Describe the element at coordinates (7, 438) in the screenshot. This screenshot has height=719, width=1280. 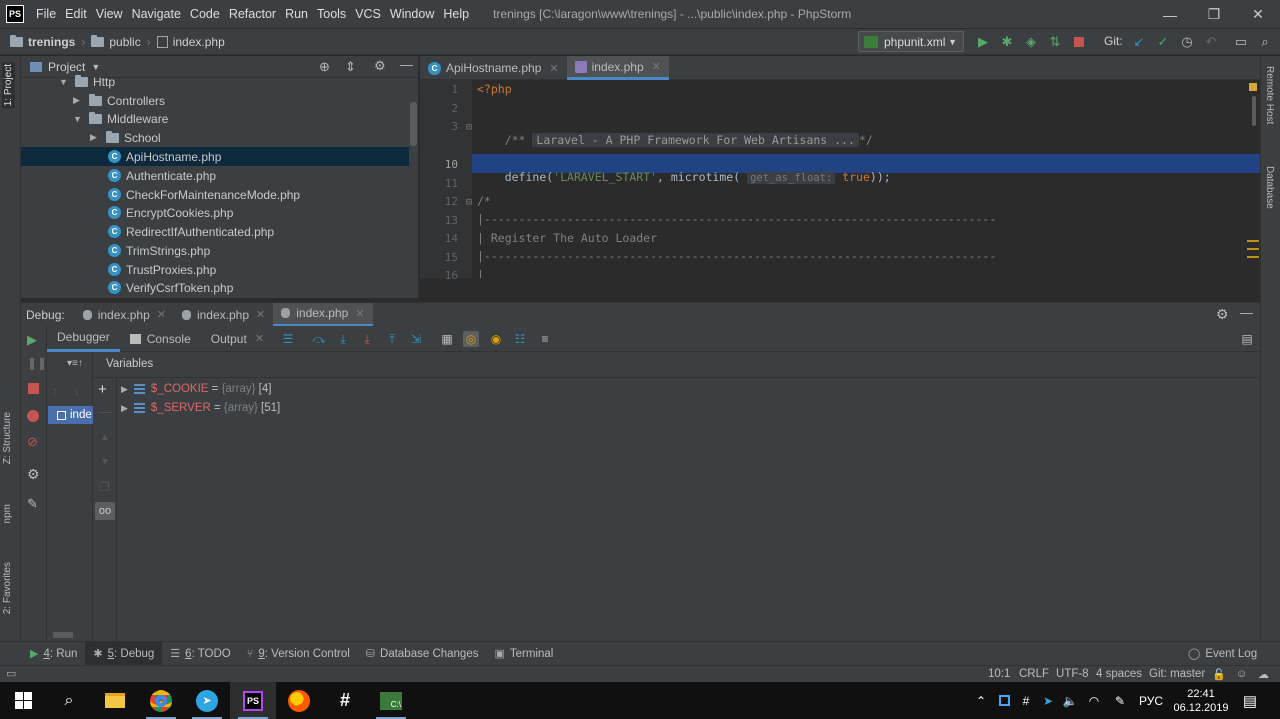
I see `structure-tool-tab: Z: Structure` at that location.